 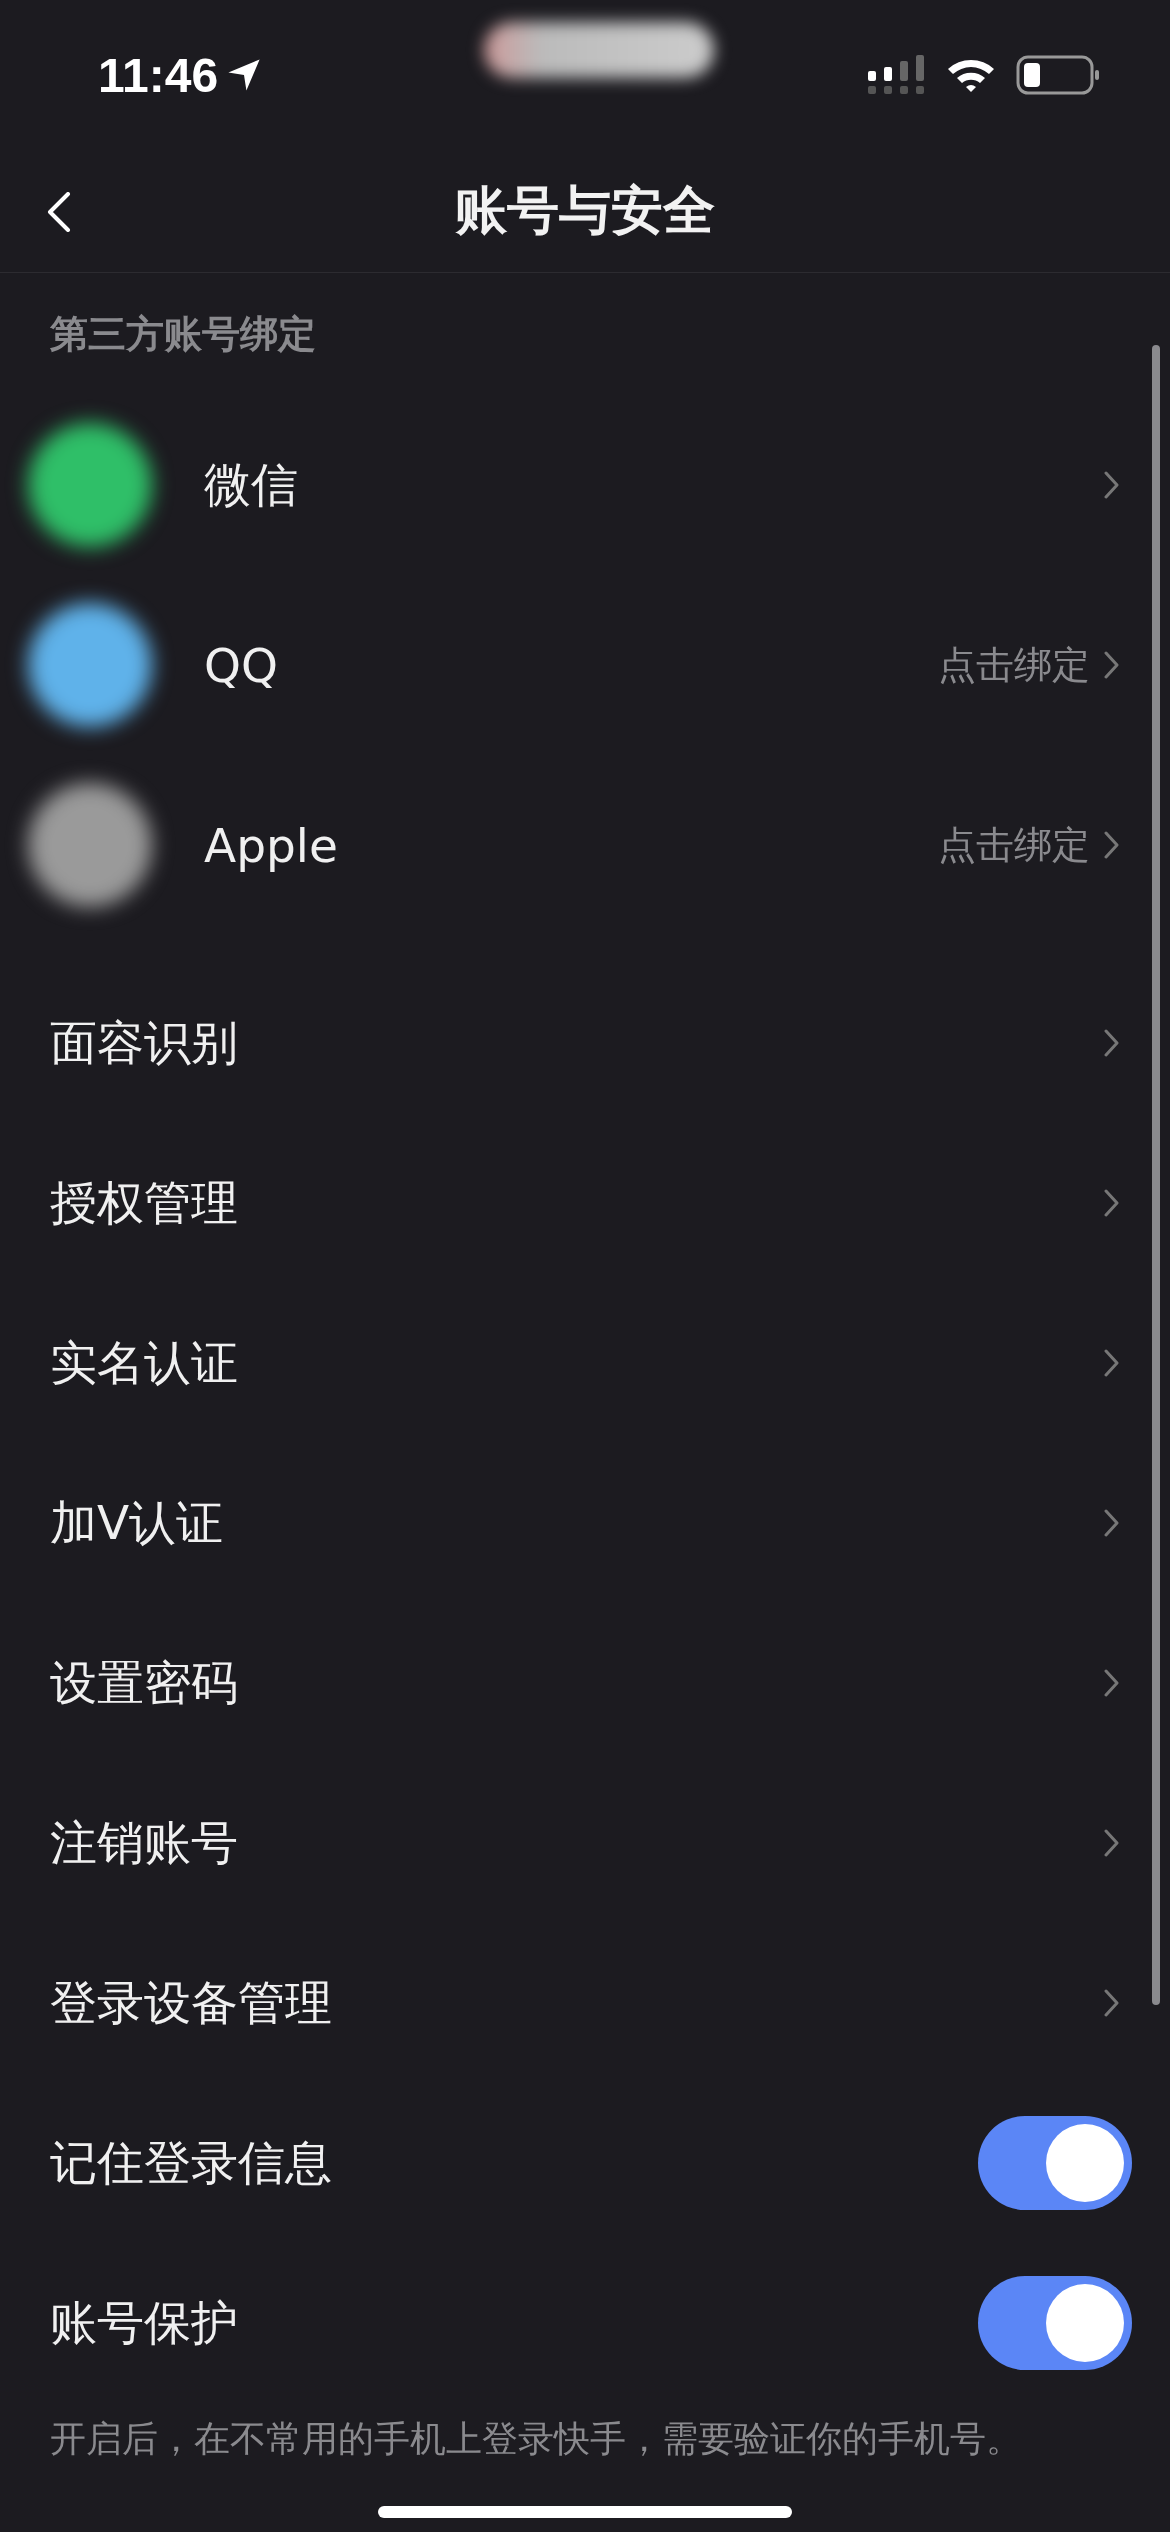 What do you see at coordinates (144, 1042) in the screenshot?
I see `row-label: 面容识别` at bounding box center [144, 1042].